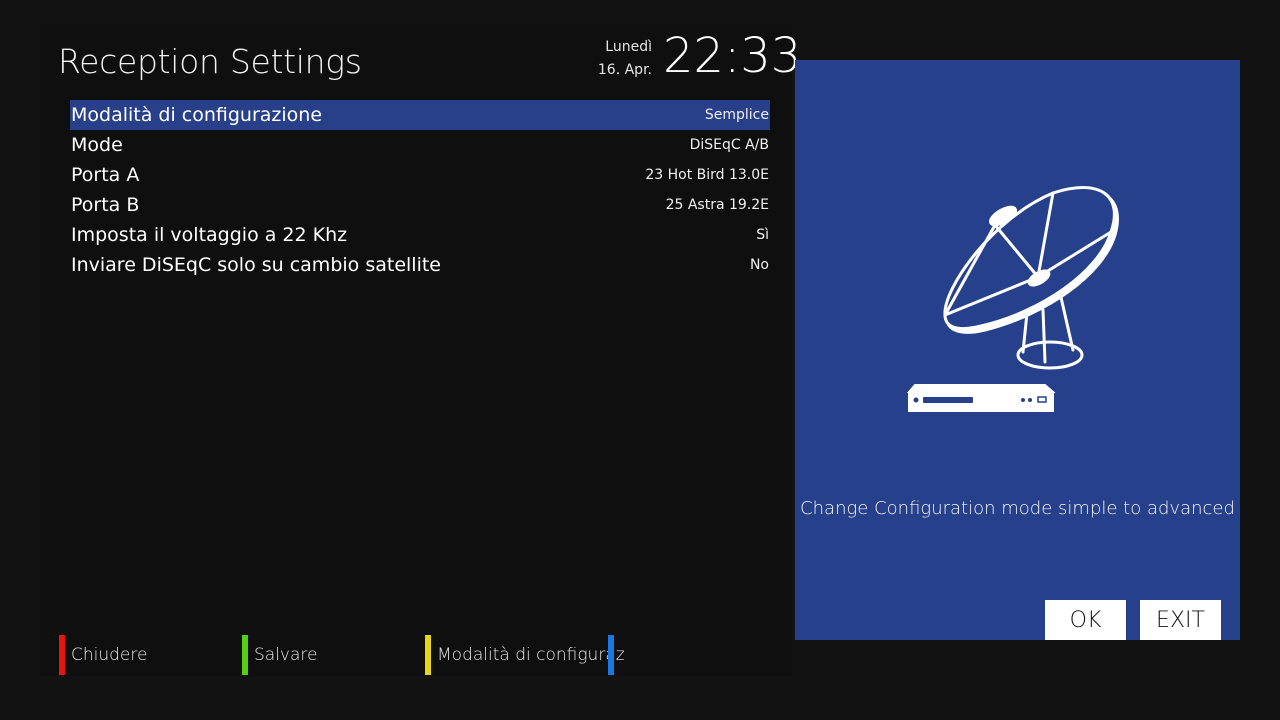 The height and width of the screenshot is (720, 1280). I want to click on date-block: Lunedì 16. Apr., so click(625, 59).